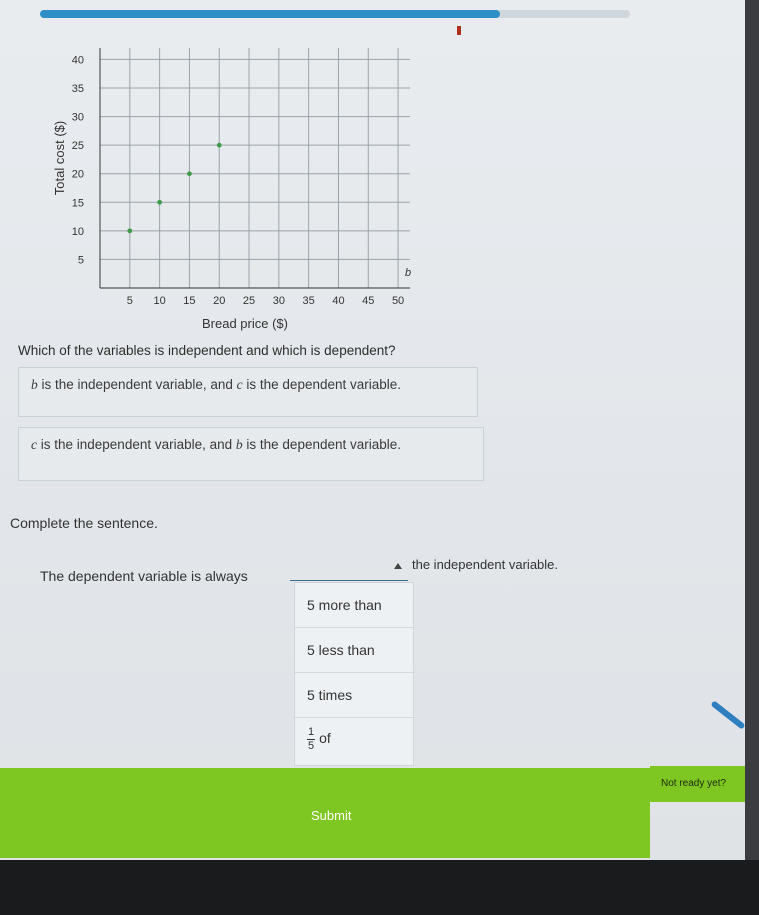  I want to click on device-bezel, so click(752, 430).